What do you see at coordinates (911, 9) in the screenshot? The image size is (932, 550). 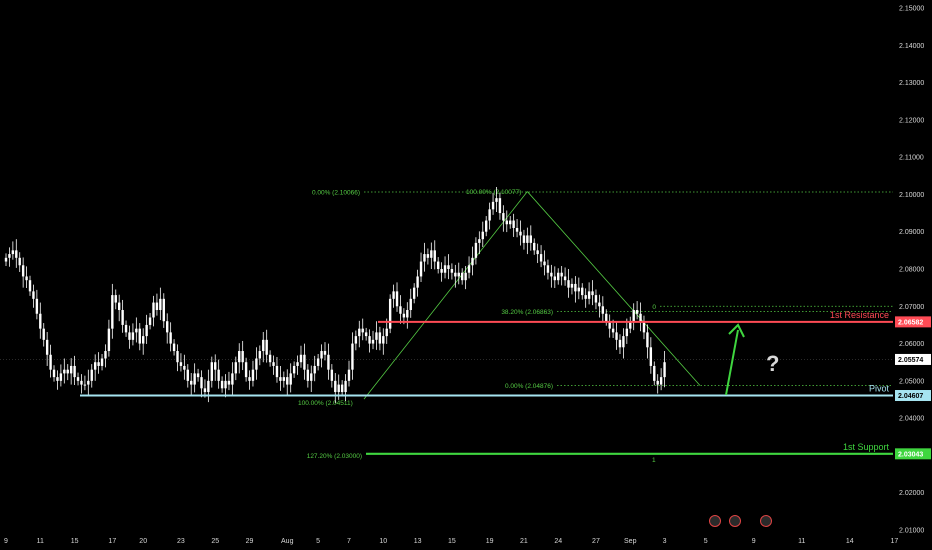 I see `price-tick-label: 2.15000` at bounding box center [911, 9].